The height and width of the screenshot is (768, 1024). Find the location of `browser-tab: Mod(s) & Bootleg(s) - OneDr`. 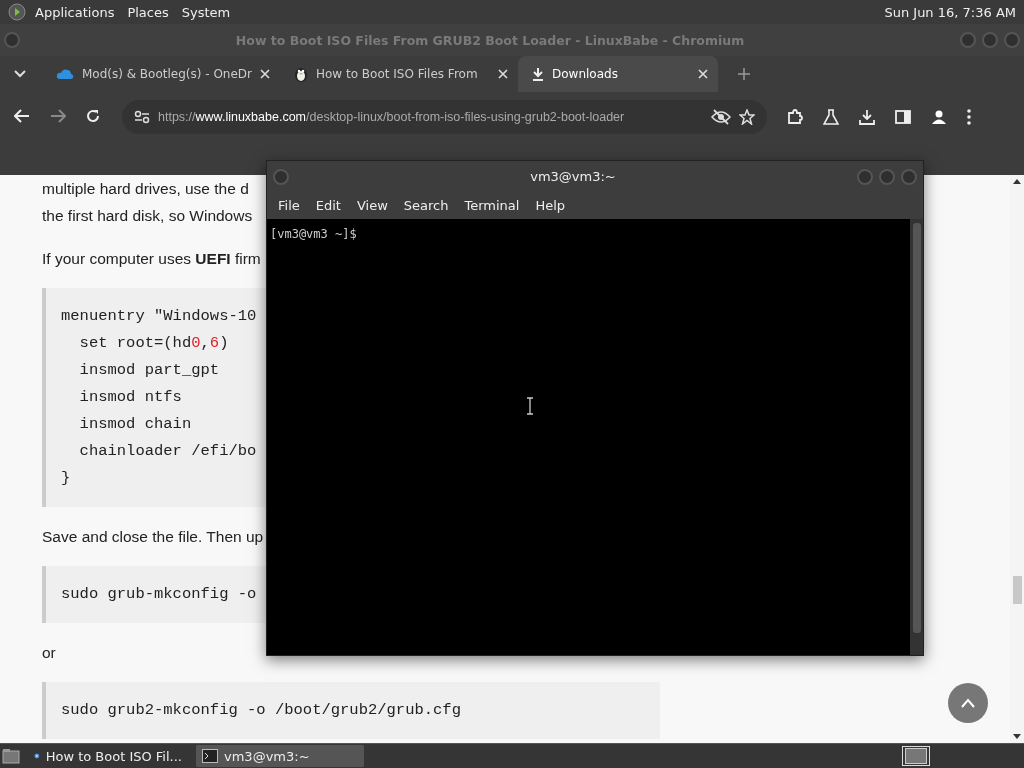

browser-tab: Mod(s) & Bootleg(s) - OneDr is located at coordinates (161, 74).